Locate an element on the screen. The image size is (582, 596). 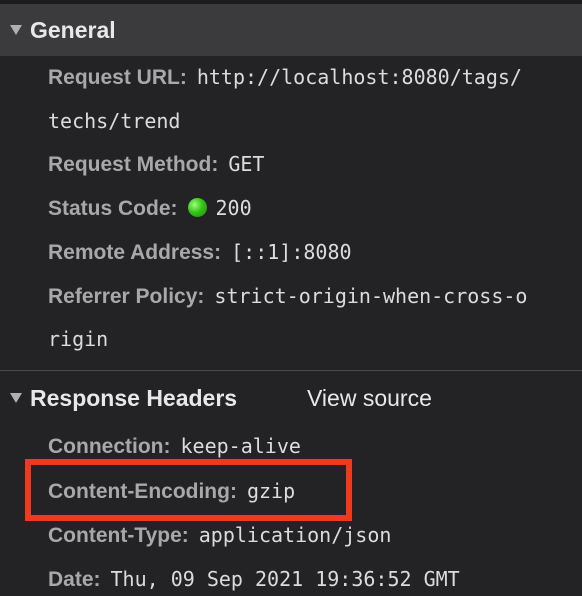
status-code-value: 200 is located at coordinates (234, 208).